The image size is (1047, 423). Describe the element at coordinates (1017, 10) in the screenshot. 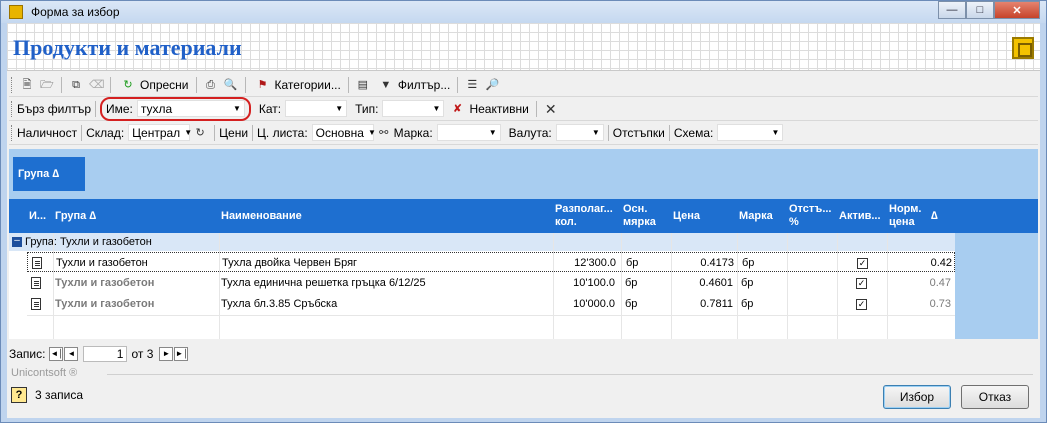

I see `close-icon: ✕` at that location.